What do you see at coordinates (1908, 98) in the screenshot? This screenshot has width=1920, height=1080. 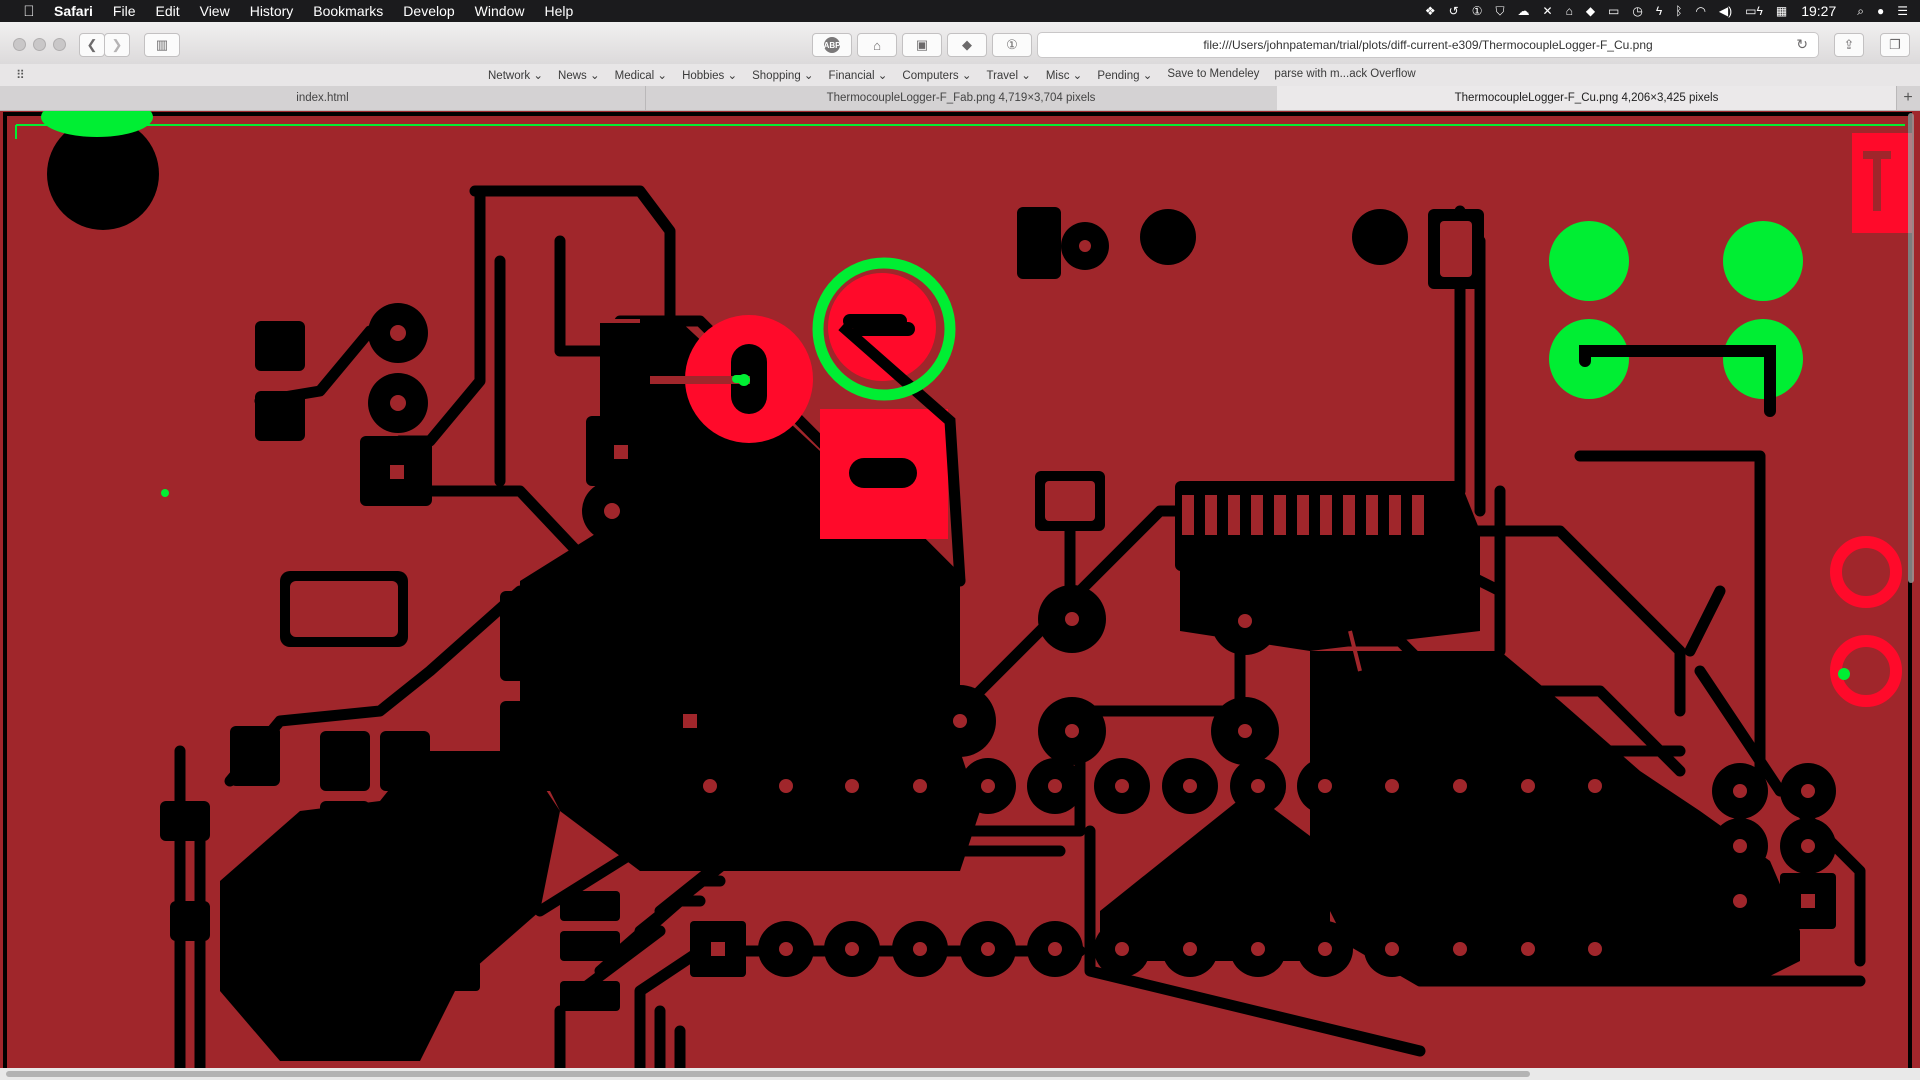 I see `new-tab-button: +` at bounding box center [1908, 98].